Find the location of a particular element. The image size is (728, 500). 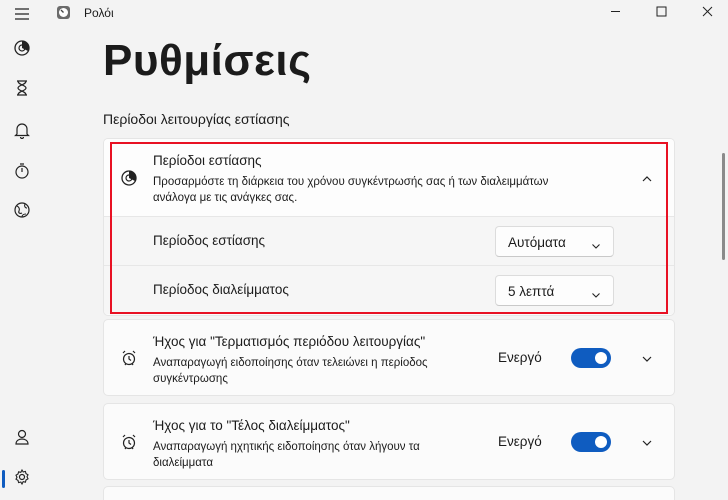

session-end-sound-toggle is located at coordinates (591, 358).